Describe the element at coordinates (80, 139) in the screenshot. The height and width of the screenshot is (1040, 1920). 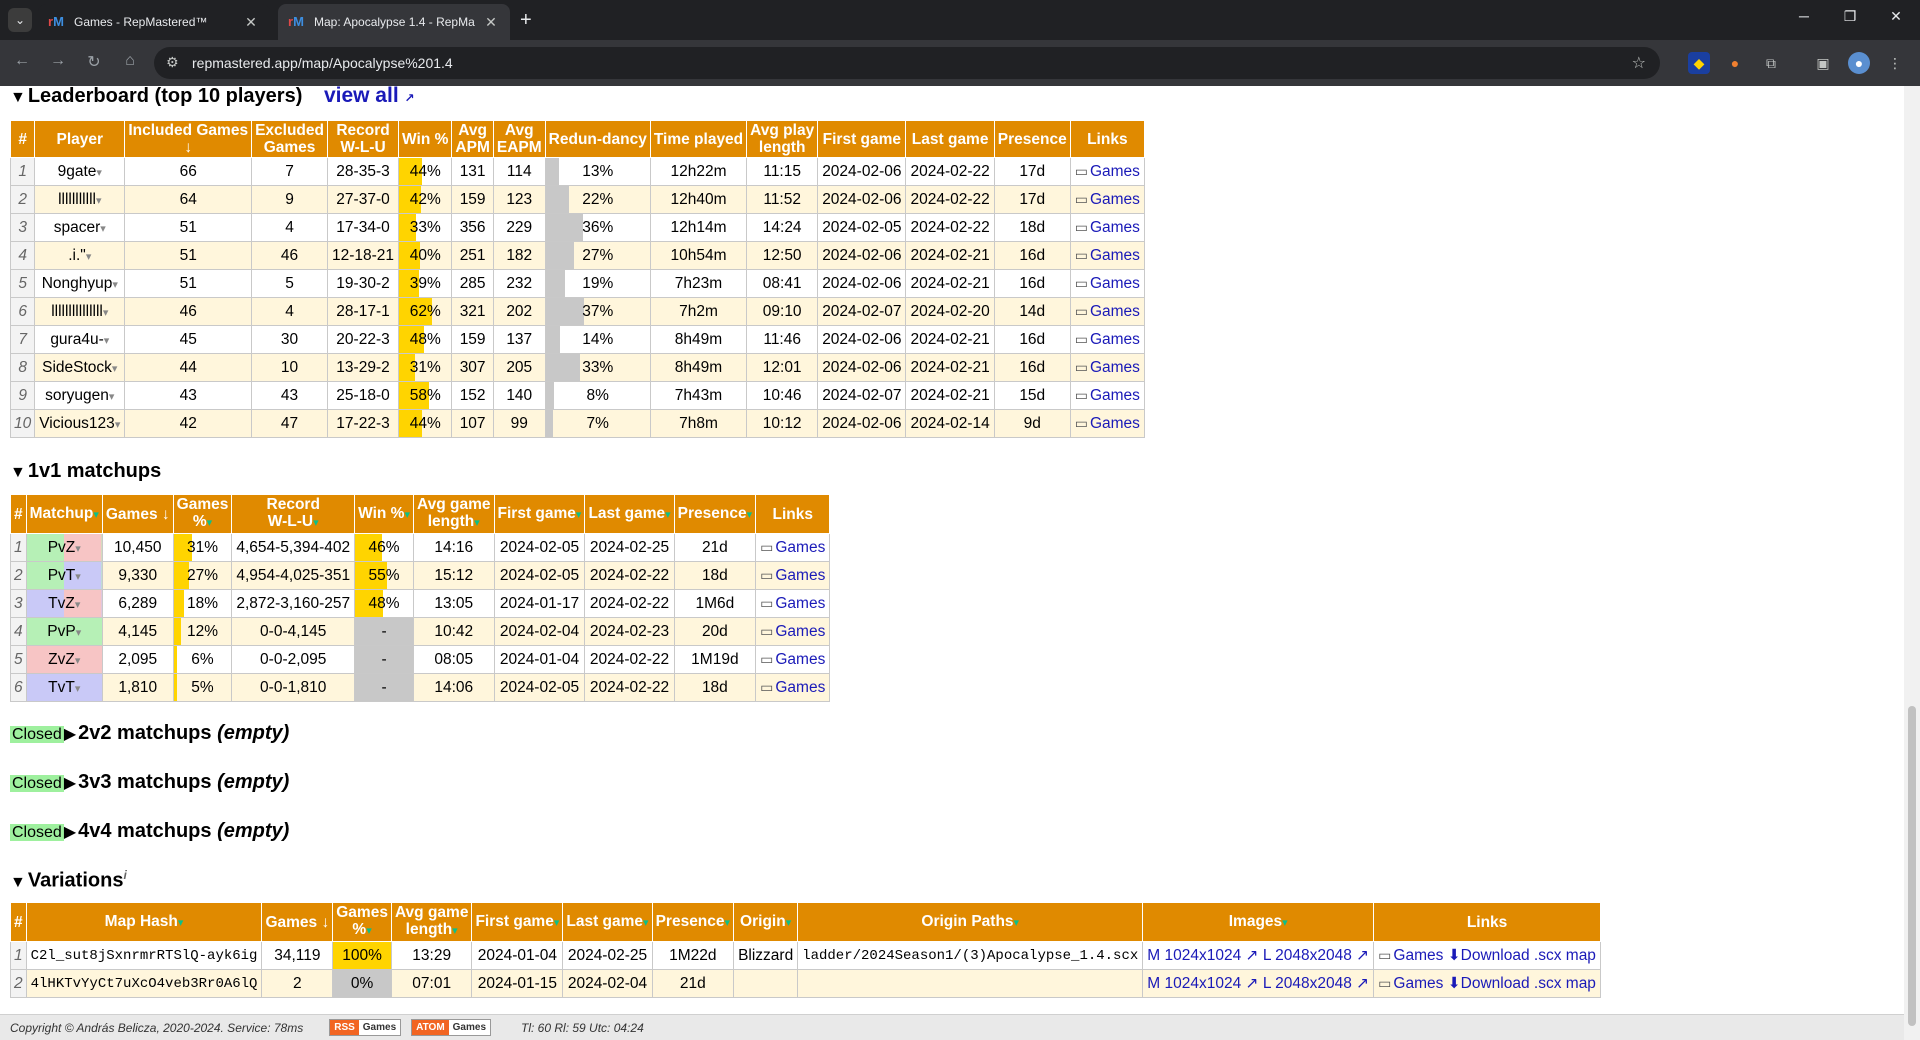
I see `column-header: Player` at that location.